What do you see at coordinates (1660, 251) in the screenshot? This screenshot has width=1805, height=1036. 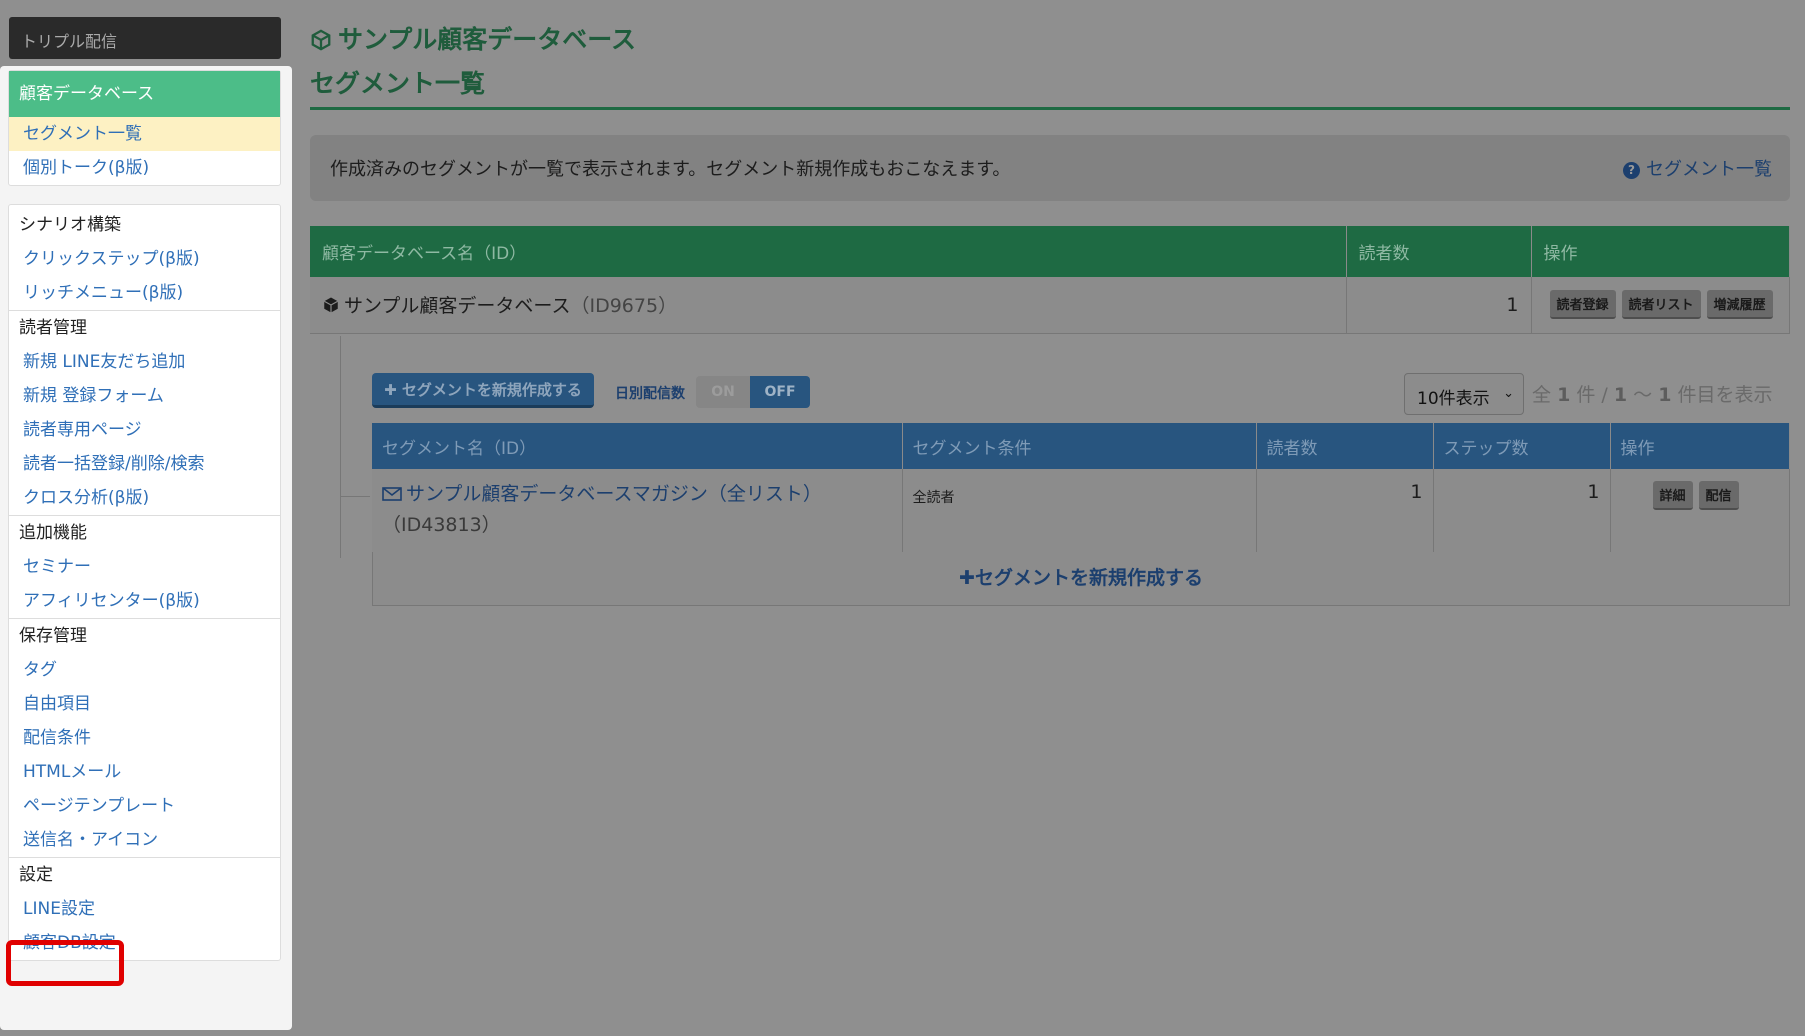 I see `db-table-header-actions: 操作` at bounding box center [1660, 251].